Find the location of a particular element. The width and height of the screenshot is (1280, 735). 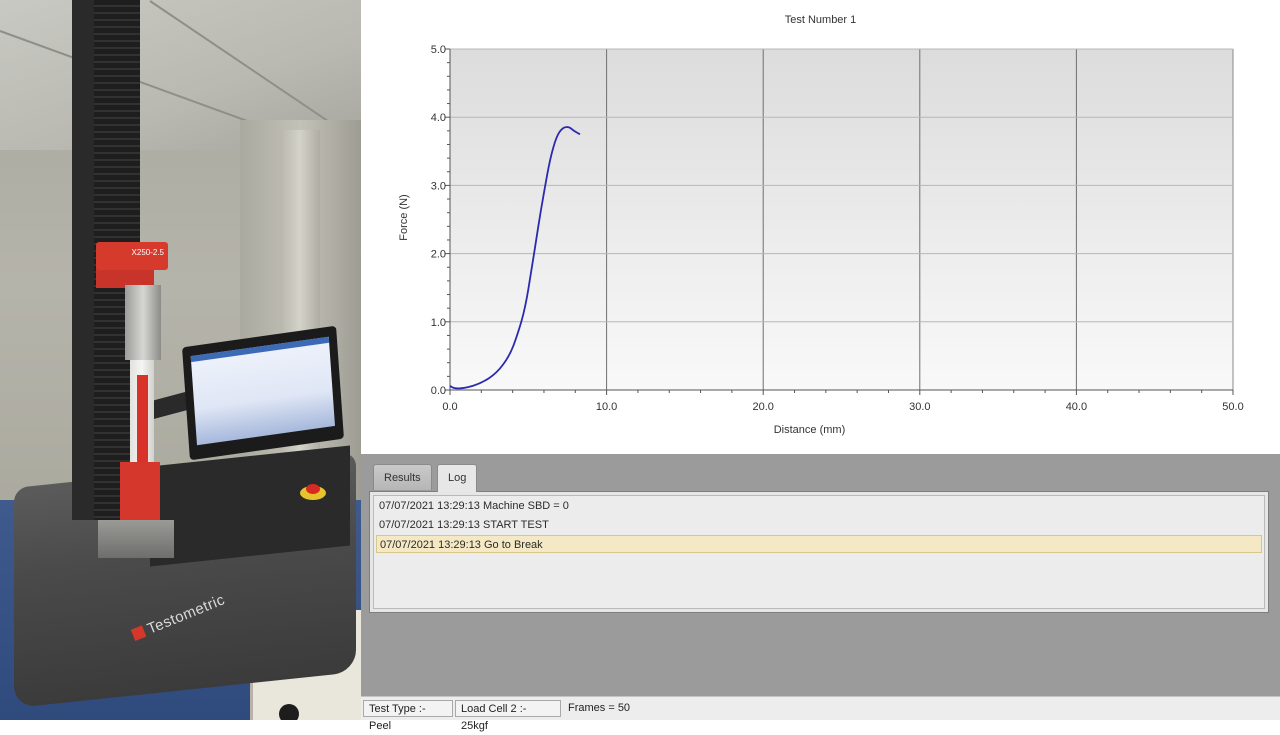

status-frames: Frames = 50 is located at coordinates (599, 708).